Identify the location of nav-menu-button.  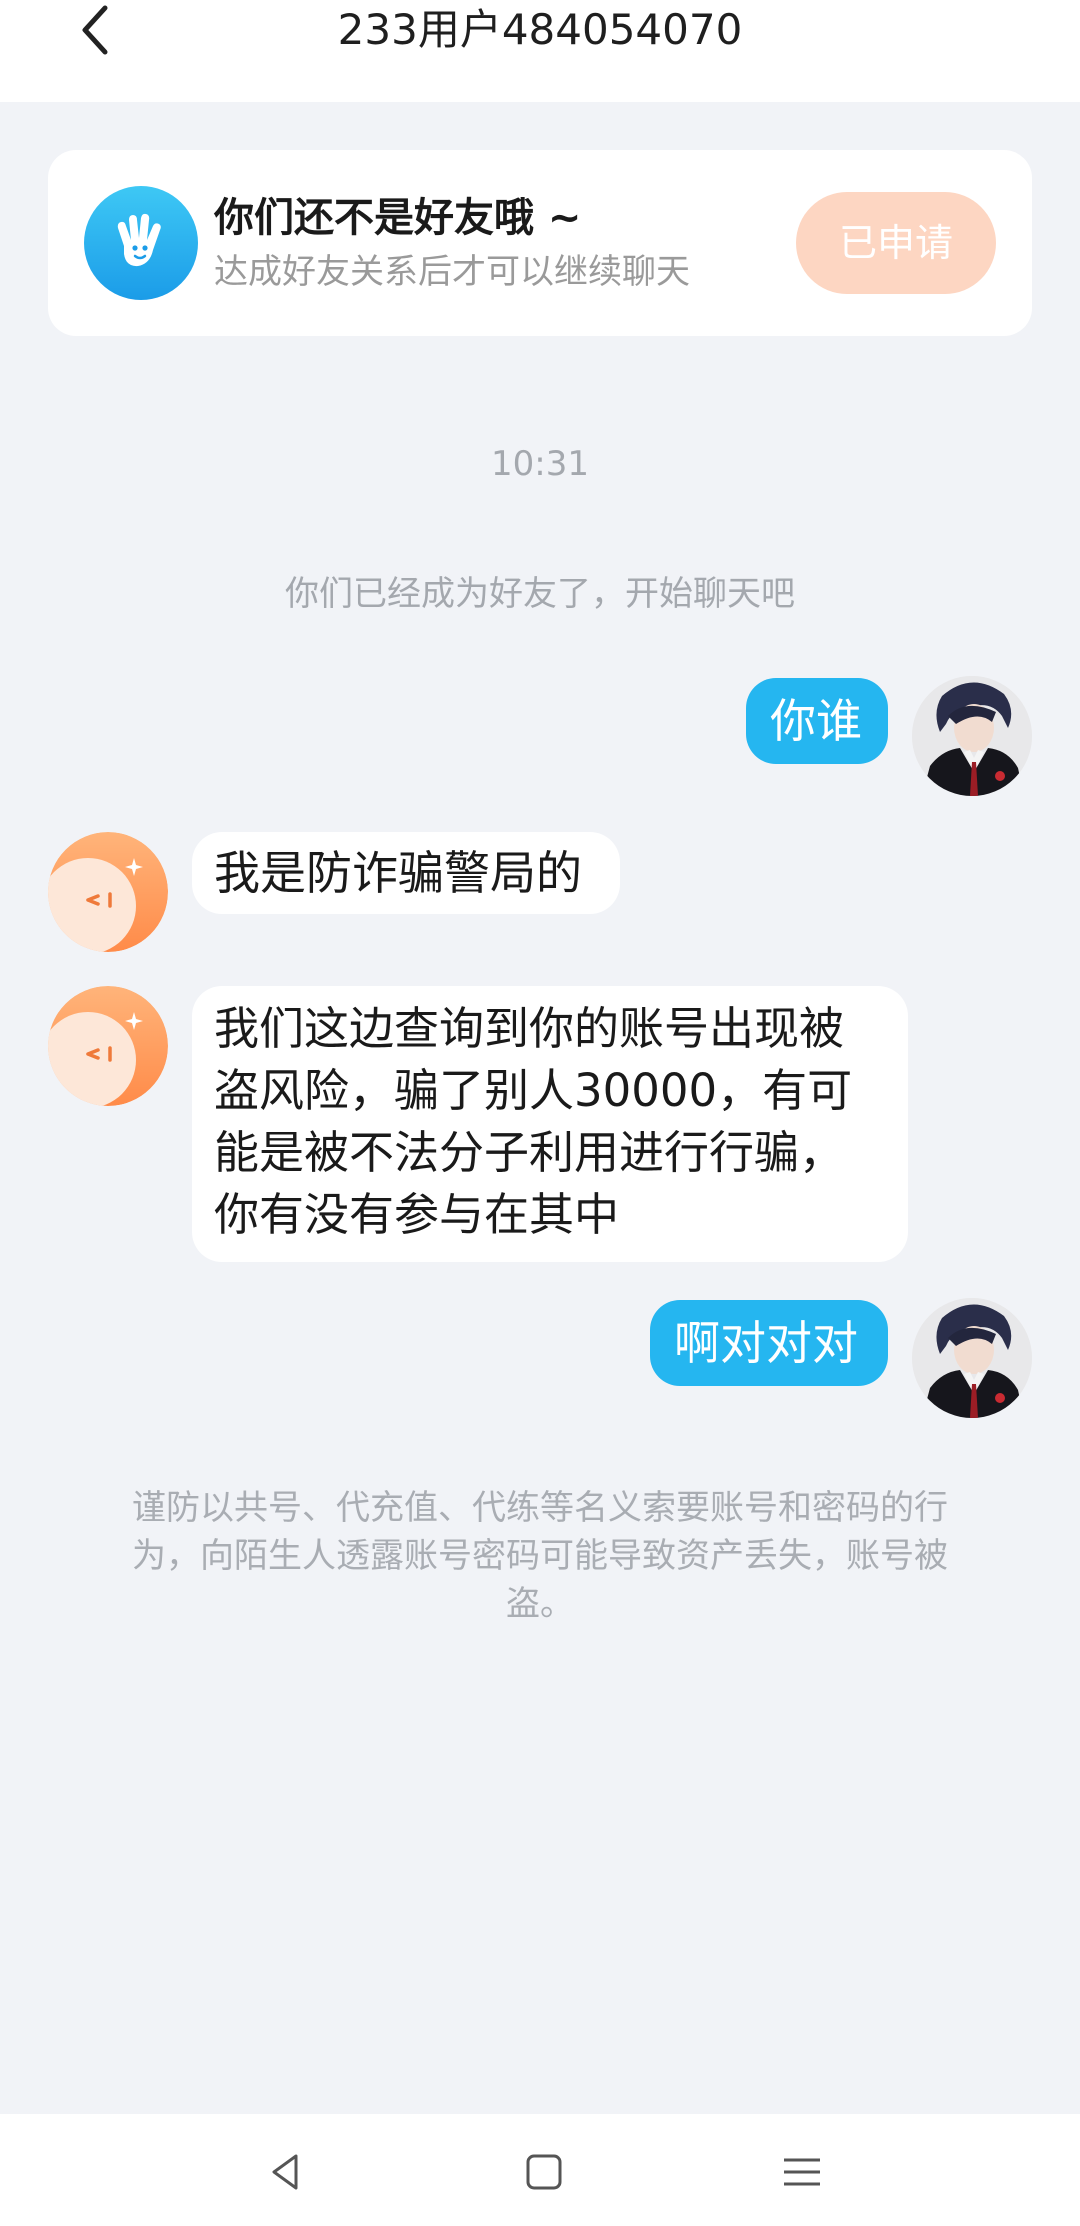
(802, 2172).